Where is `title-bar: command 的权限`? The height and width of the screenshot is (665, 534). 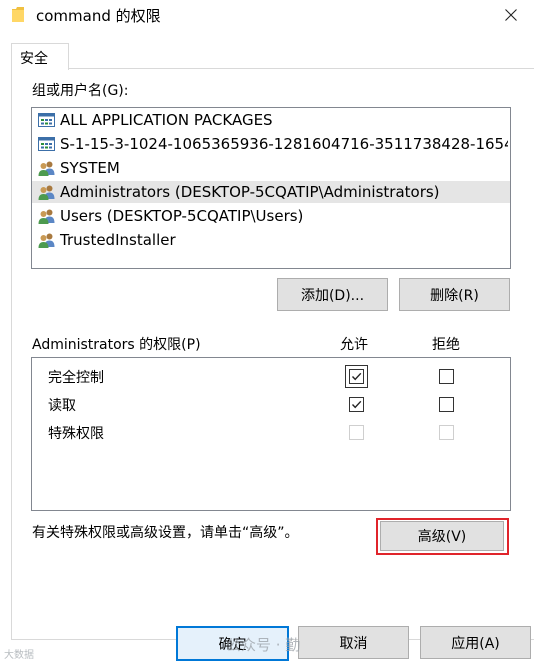
title-bar: command 的权限 is located at coordinates (267, 15).